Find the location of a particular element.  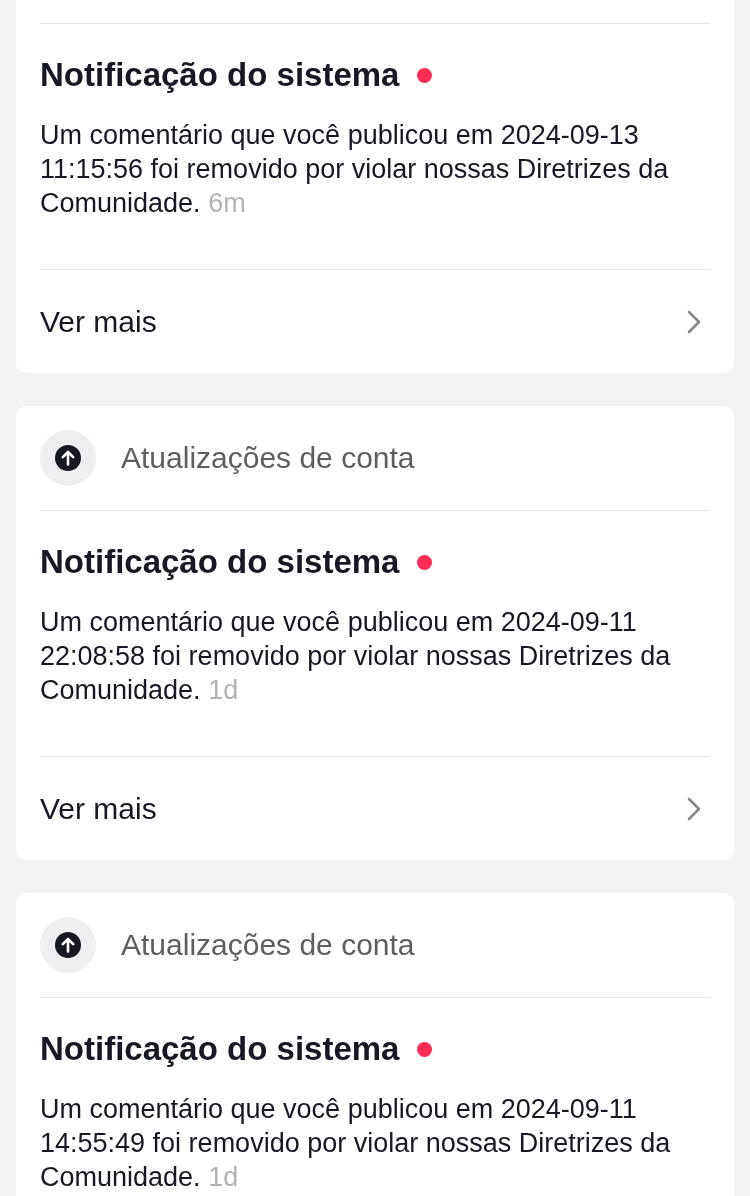

notification-message: Um comentário que você publicou em 2024-09-11 22:08:58 foi removido por violar nossas Diretrizes da Comunidade. 1d is located at coordinates (356, 656).